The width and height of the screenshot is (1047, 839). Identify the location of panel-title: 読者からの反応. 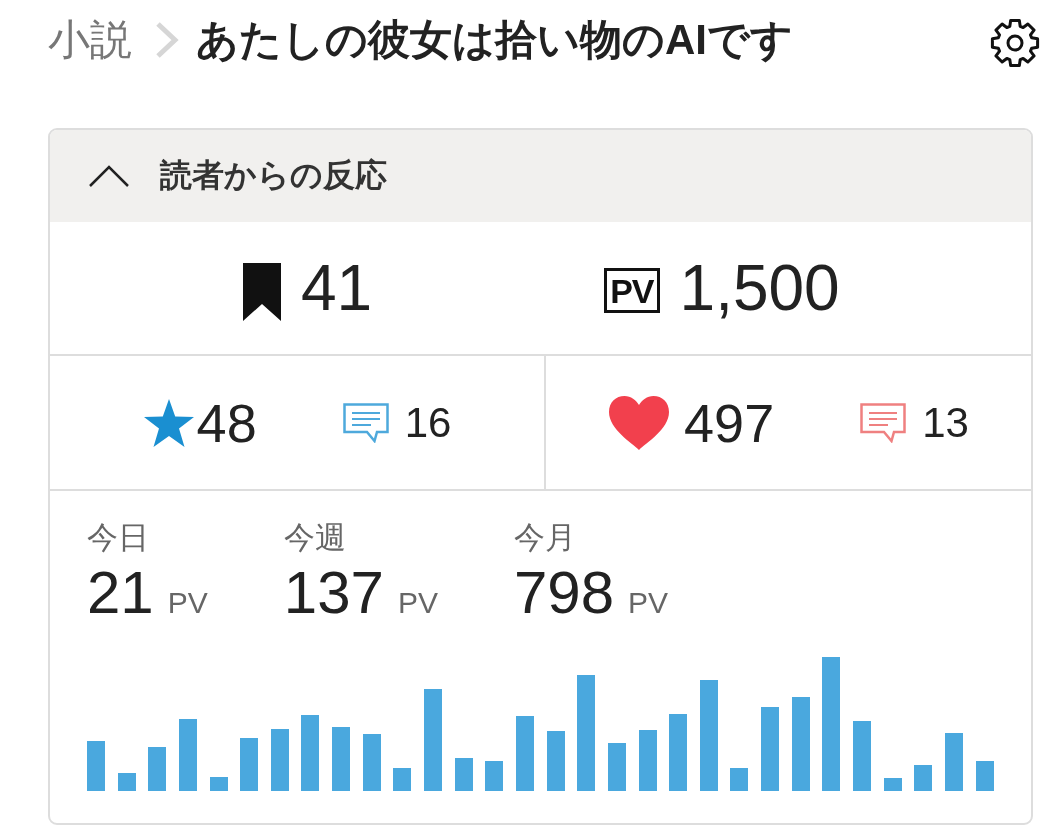
(273, 175).